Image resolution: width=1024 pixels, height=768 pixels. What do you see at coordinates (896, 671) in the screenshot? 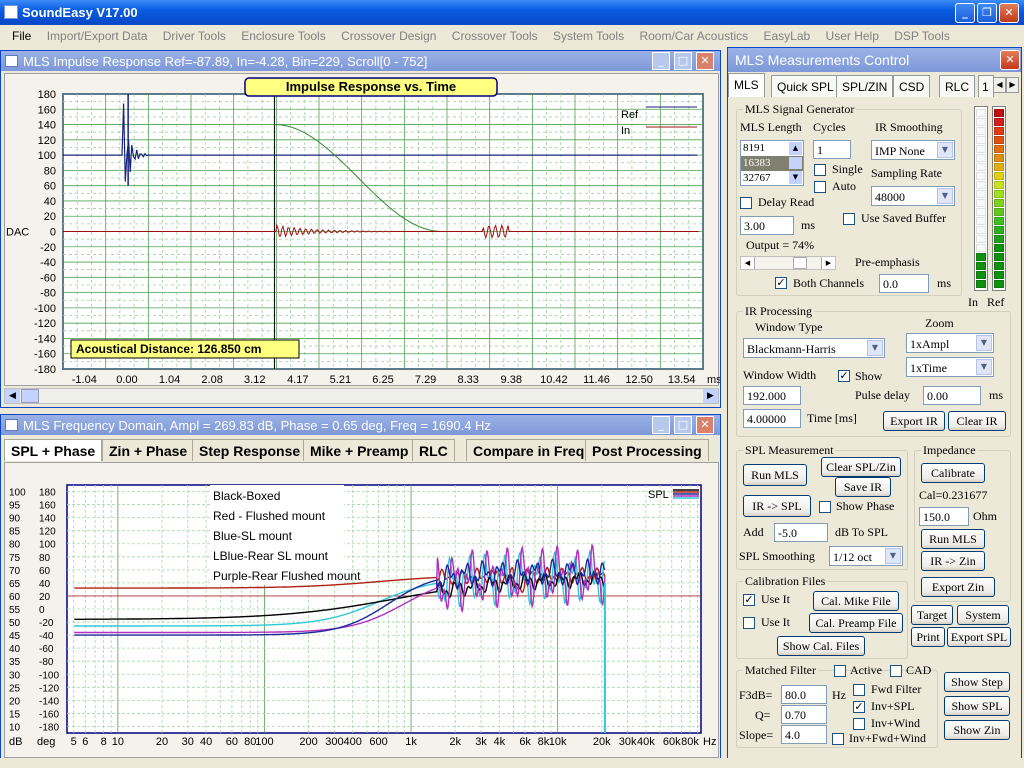
I see `cad-checkbox` at bounding box center [896, 671].